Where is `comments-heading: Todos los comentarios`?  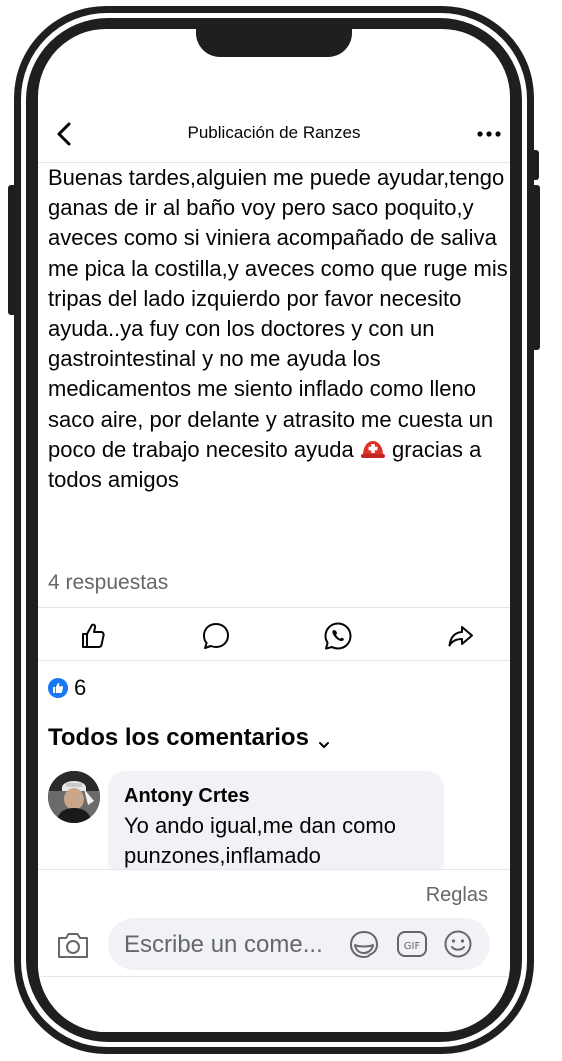 comments-heading: Todos los comentarios is located at coordinates (178, 737).